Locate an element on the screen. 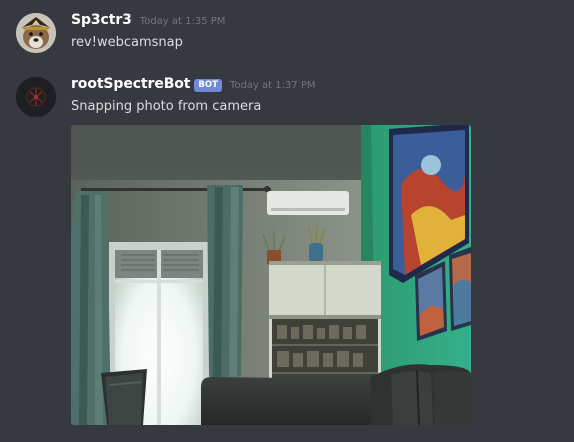 This screenshot has width=574, height=442. username: rootSpectreBot is located at coordinates (131, 84).